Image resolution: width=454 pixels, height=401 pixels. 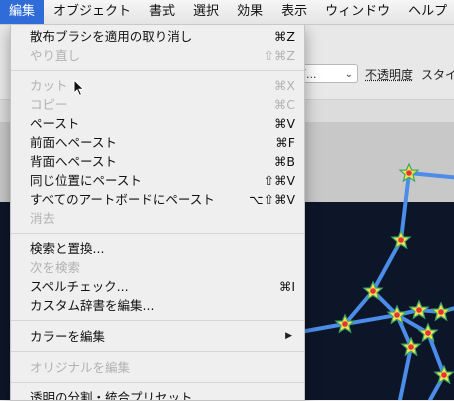 What do you see at coordinates (357, 12) in the screenshot?
I see `menu-window: ウィンドウ` at bounding box center [357, 12].